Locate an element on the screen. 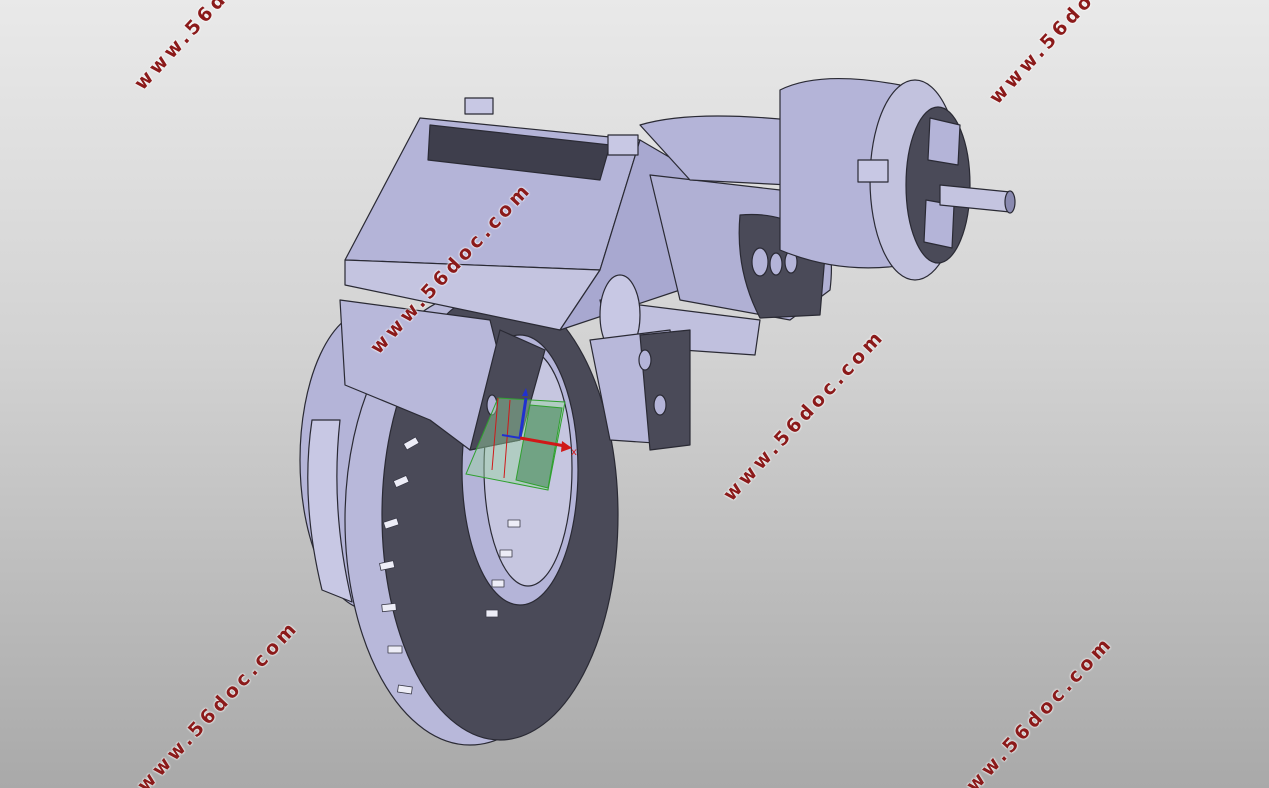 The width and height of the screenshot is (1269, 788). caliper-bolt-top is located at coordinates (479, 106).